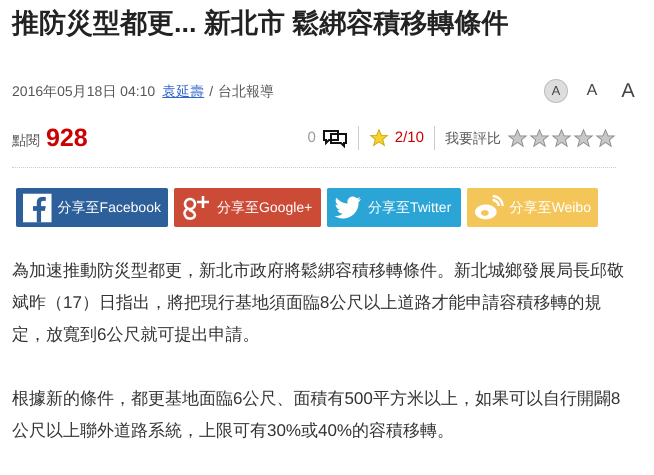 The height and width of the screenshot is (475, 654). What do you see at coordinates (489, 207) in the screenshot?
I see `weibo-icon` at bounding box center [489, 207].